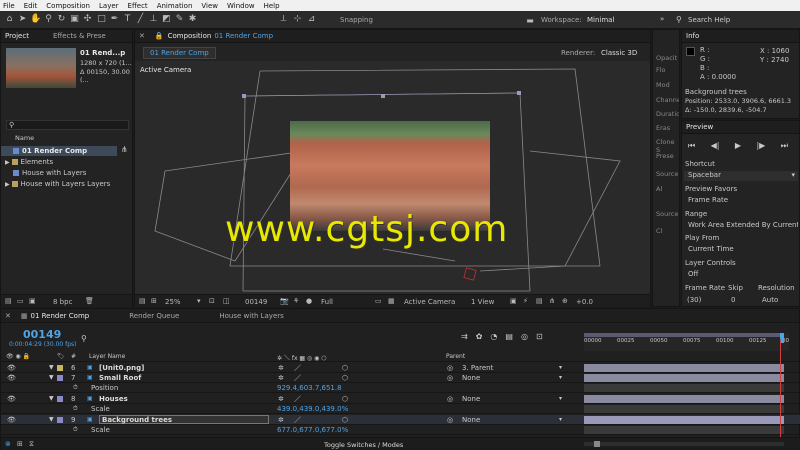  Describe the element at coordinates (741, 275) in the screenshot. I see `layer-controls-select: Off` at that location.